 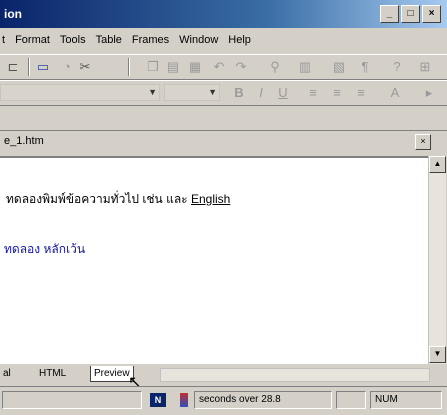 What do you see at coordinates (437, 354) in the screenshot?
I see `scroll-down-icon: ▼` at bounding box center [437, 354].